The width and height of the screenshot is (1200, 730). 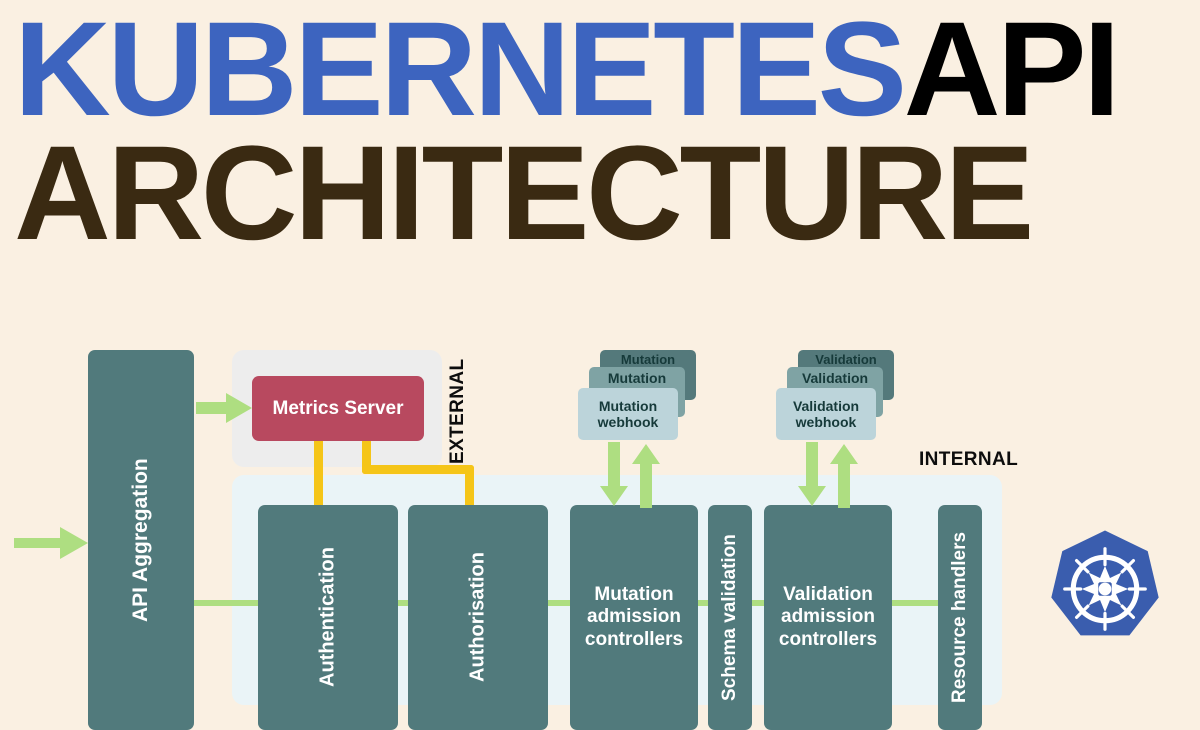 I want to click on box-authorisation: Authorisation, so click(x=478, y=617).